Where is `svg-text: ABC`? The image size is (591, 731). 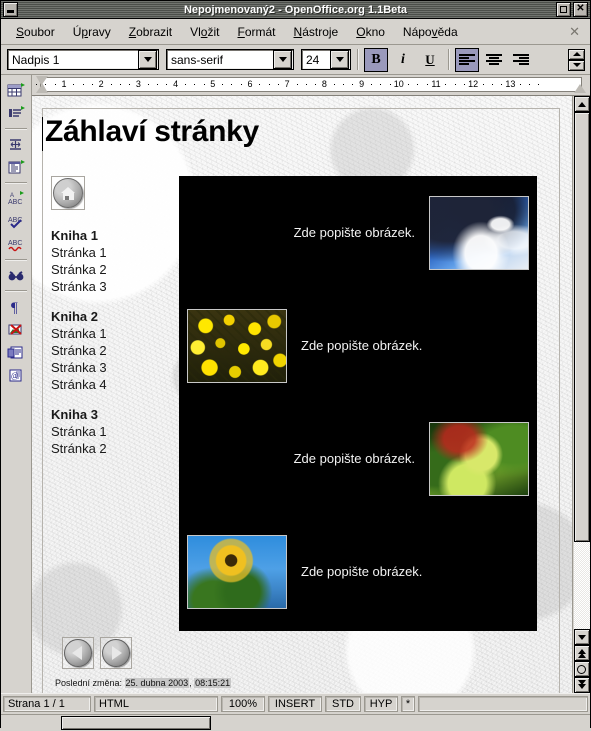 svg-text: ABC is located at coordinates (15, 202).